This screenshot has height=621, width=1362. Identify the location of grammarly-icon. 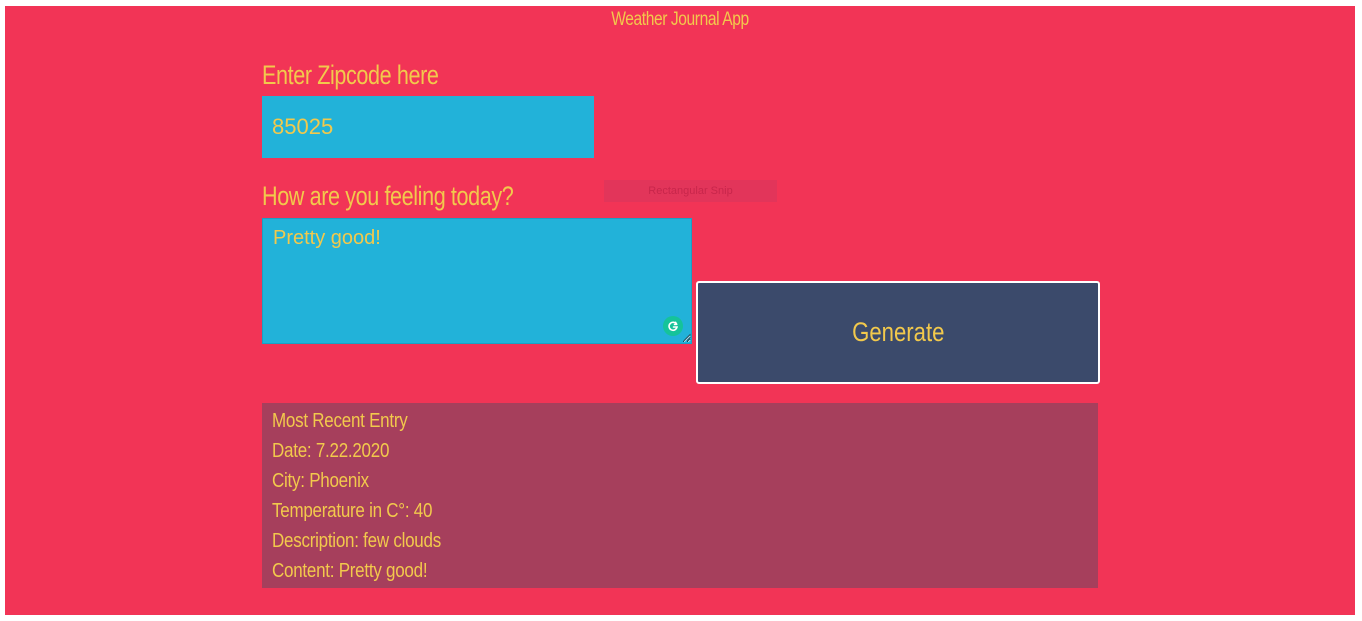
(673, 326).